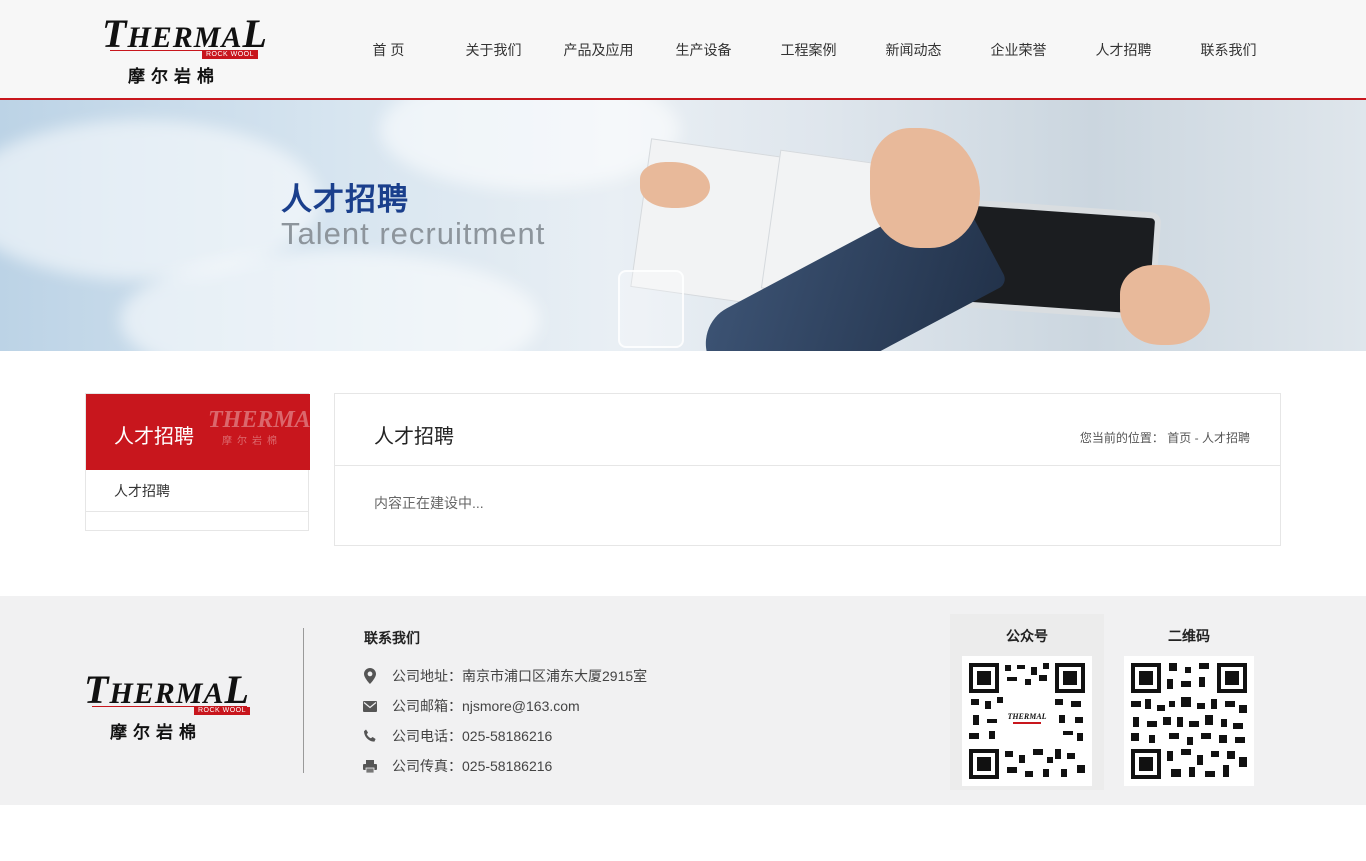  I want to click on banner-glass, so click(651, 309).